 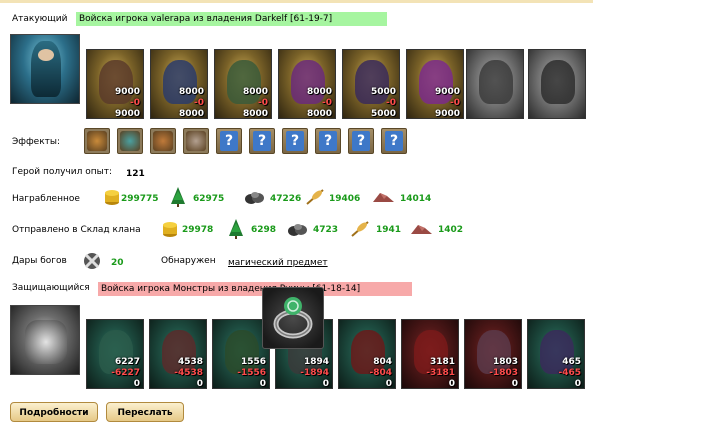 What do you see at coordinates (92, 261) in the screenshot?
I see `gift-icon` at bounding box center [92, 261].